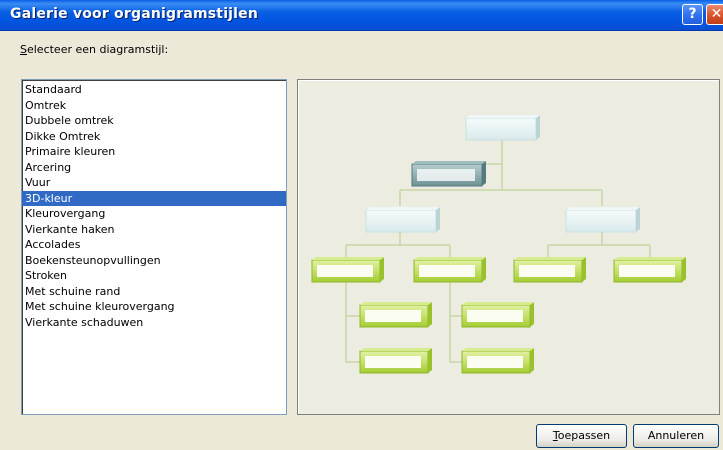  What do you see at coordinates (154, 261) in the screenshot?
I see `style-list-item: Boekensteunopvullingen` at bounding box center [154, 261].